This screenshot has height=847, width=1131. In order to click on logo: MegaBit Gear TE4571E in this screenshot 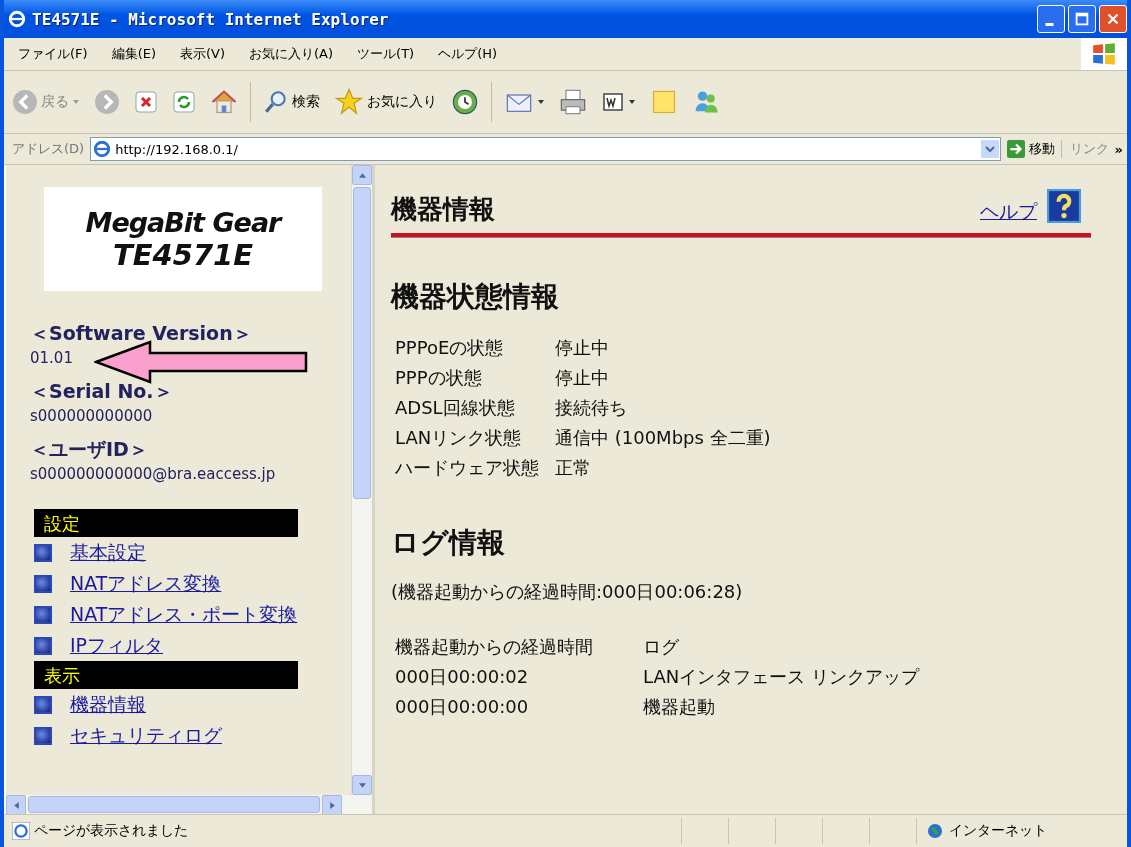, I will do `click(183, 239)`.